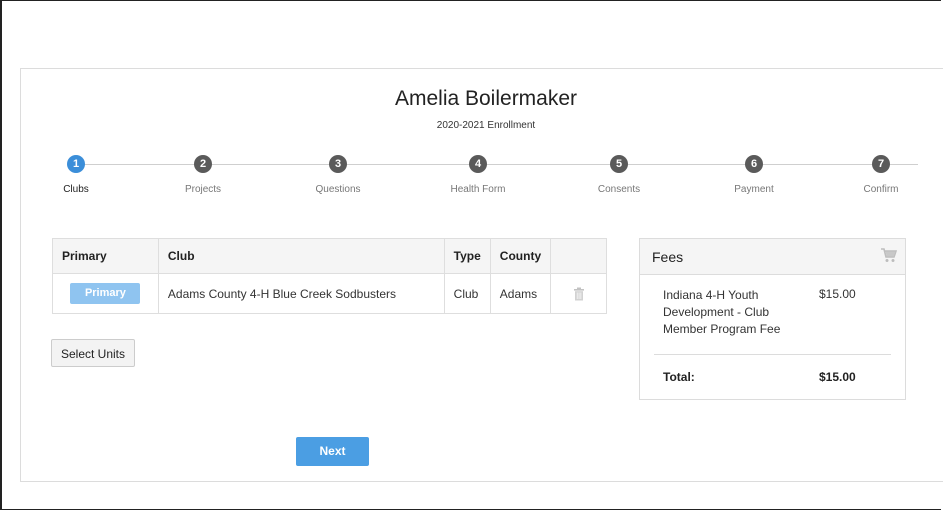  Describe the element at coordinates (478, 175) in the screenshot. I see `step-health-form: 4 Health Form` at that location.